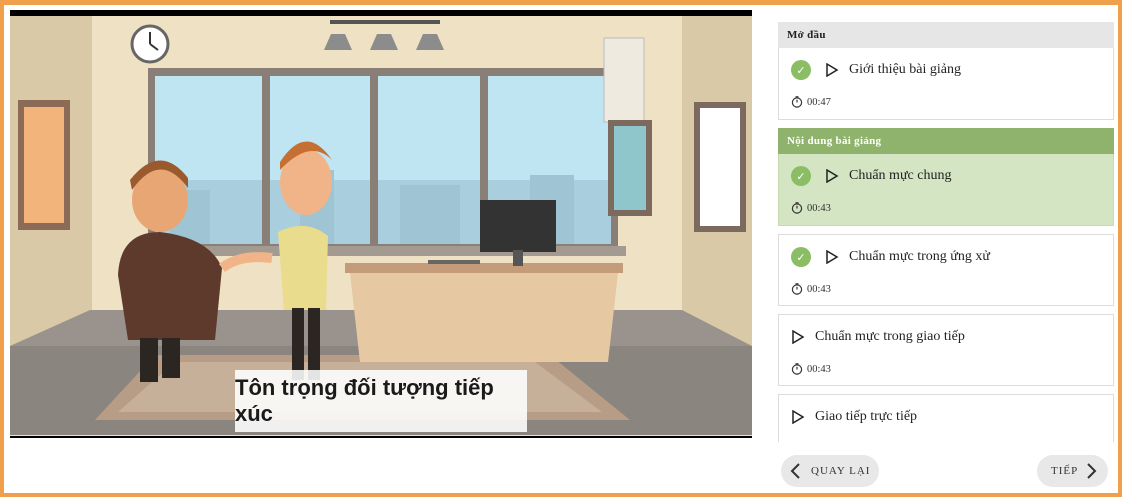 The width and height of the screenshot is (1122, 497). What do you see at coordinates (866, 416) in the screenshot?
I see `playlist-item-title: Giao tiếp trực tiếp` at bounding box center [866, 416].